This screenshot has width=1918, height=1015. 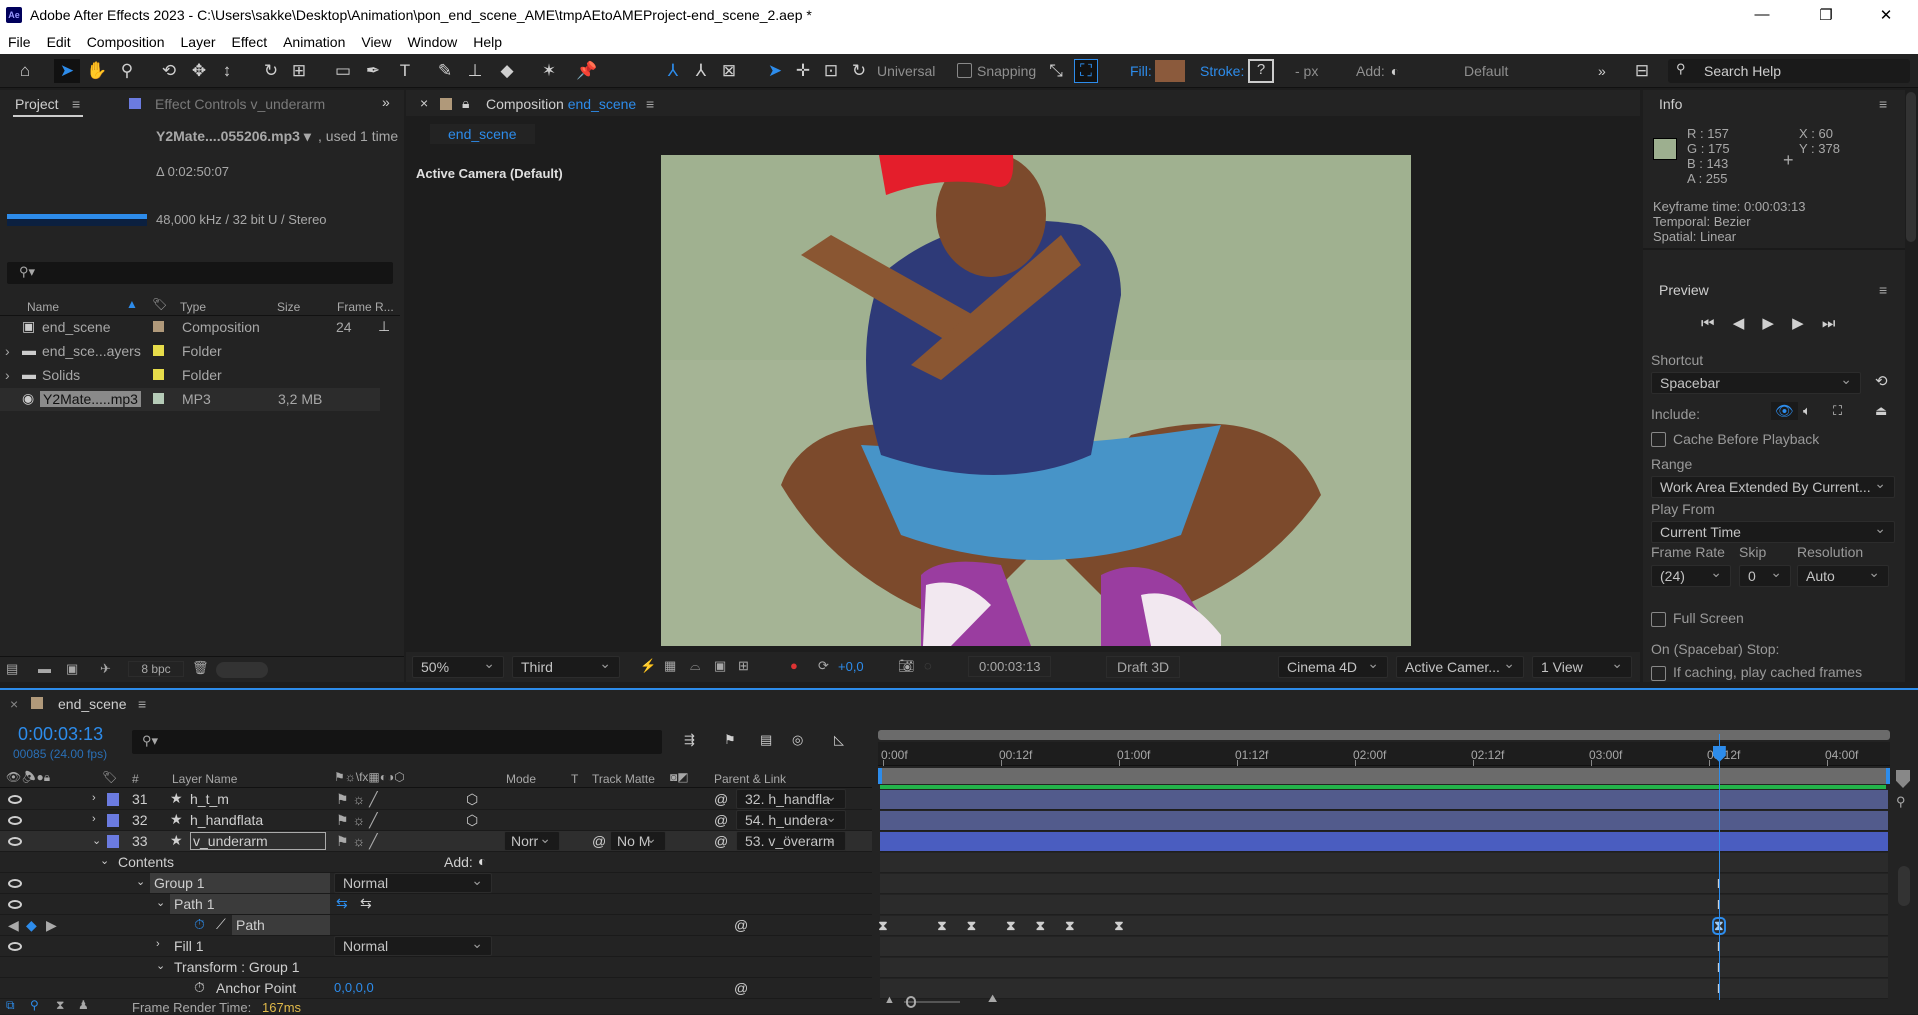 I want to click on selection-tool-icon: ➤, so click(x=67, y=71).